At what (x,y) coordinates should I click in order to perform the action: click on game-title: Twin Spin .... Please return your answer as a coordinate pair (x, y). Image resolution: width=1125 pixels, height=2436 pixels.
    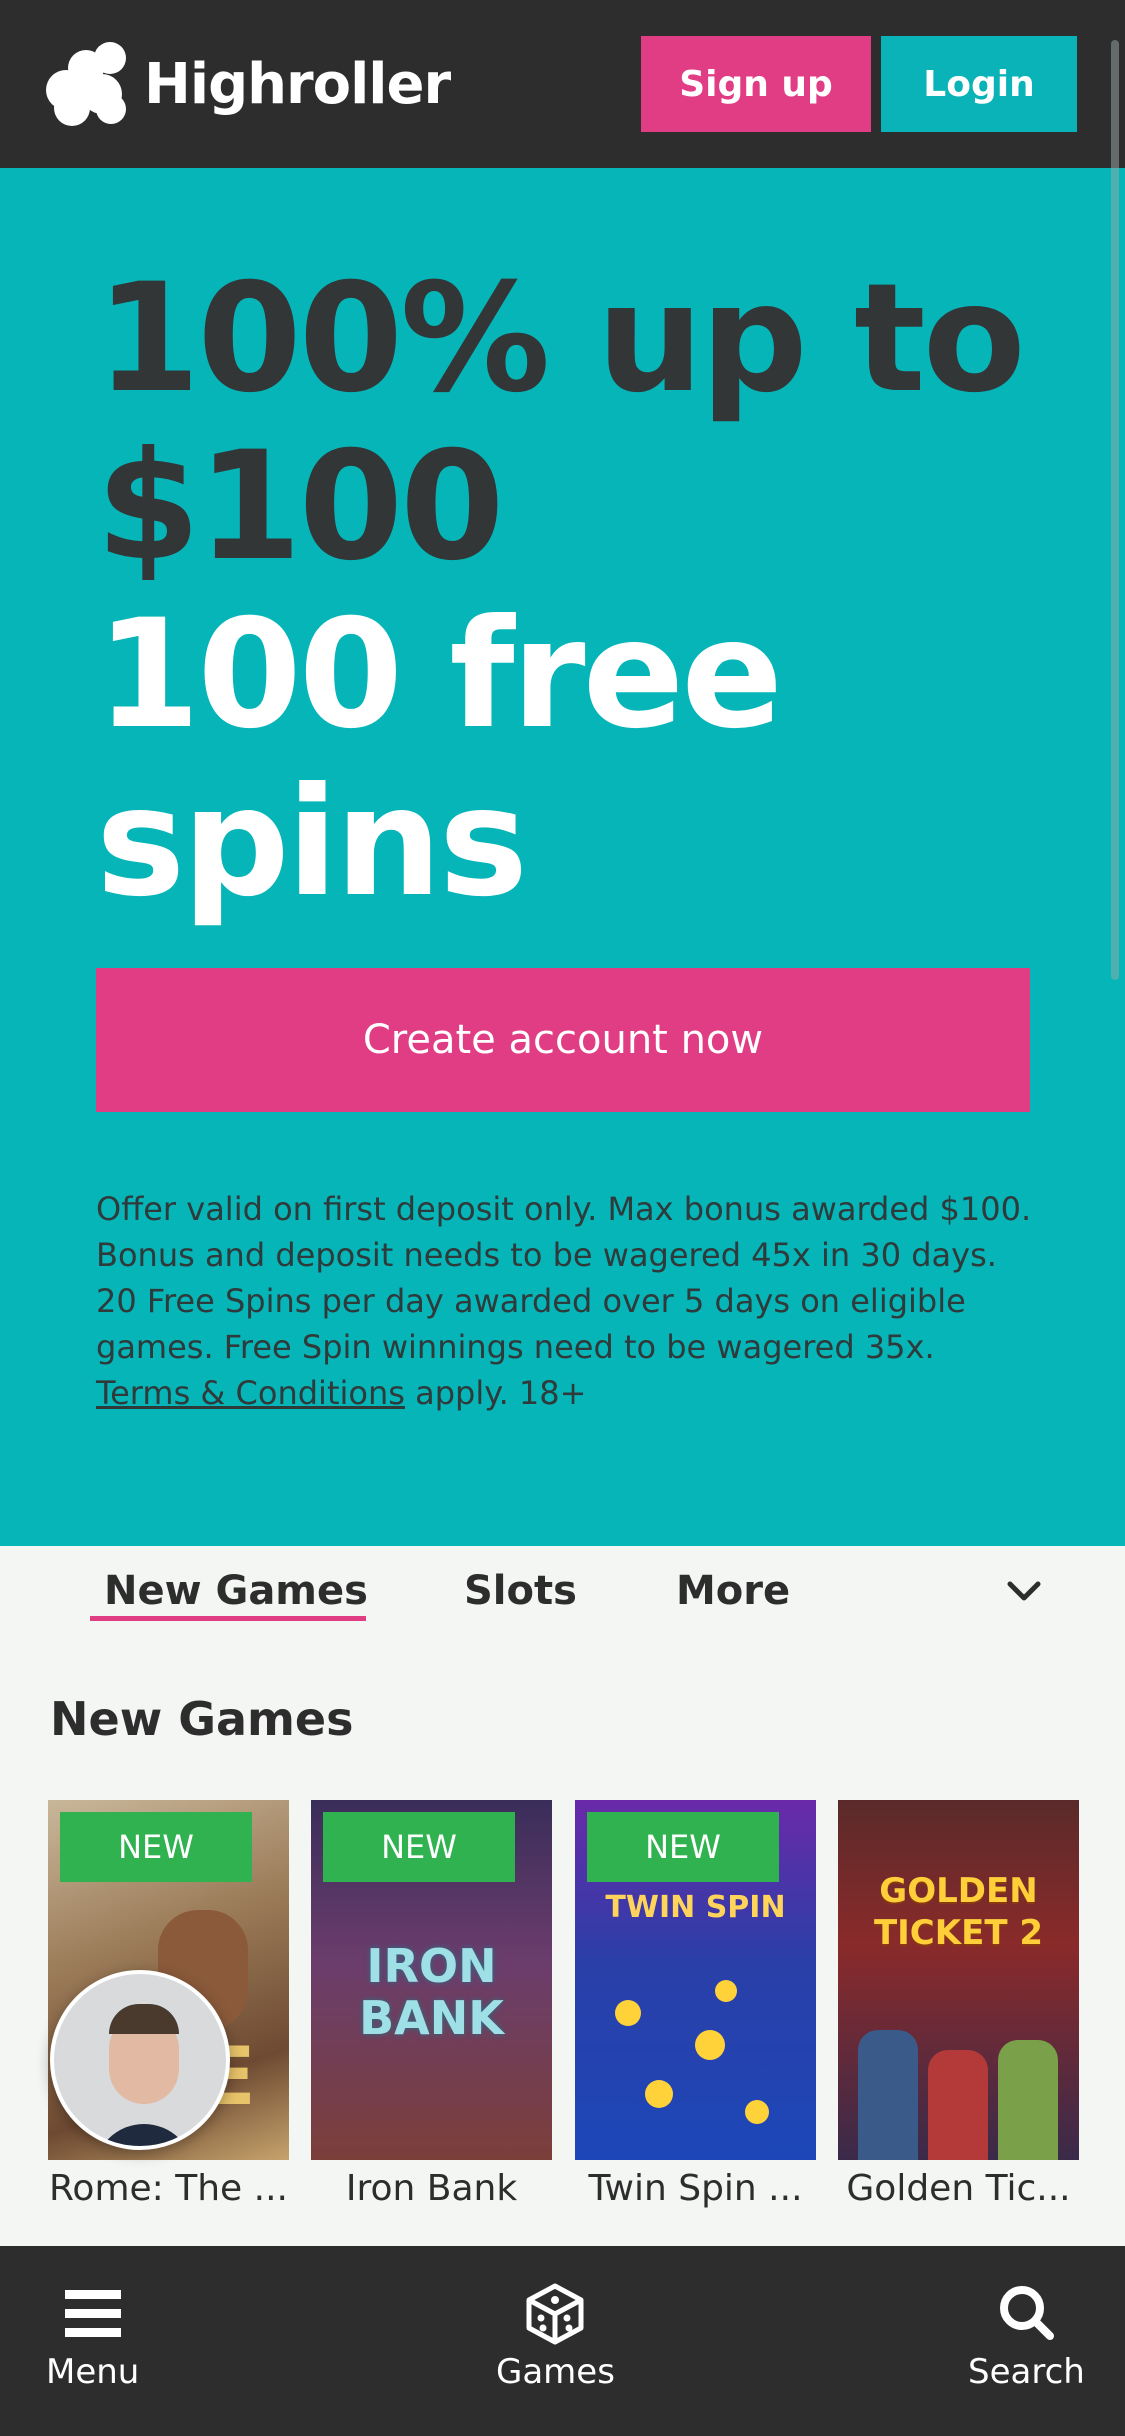
    Looking at the image, I should click on (695, 2188).